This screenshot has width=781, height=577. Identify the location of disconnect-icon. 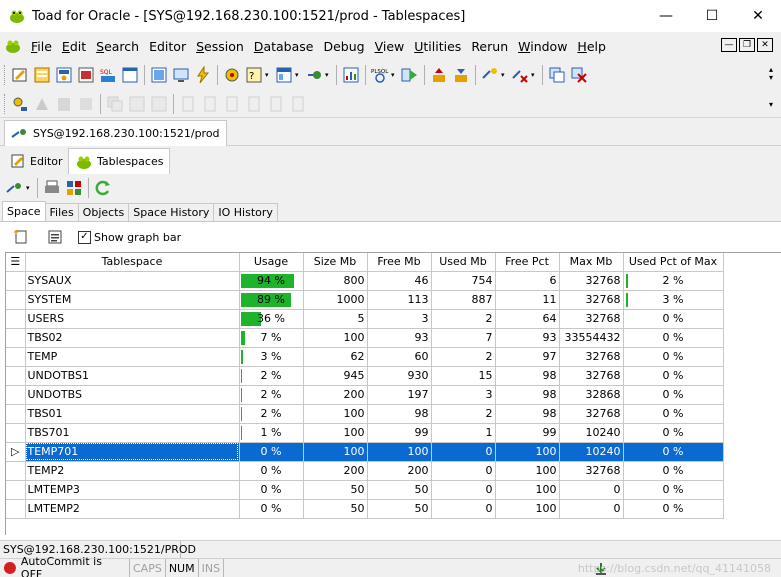
(520, 75).